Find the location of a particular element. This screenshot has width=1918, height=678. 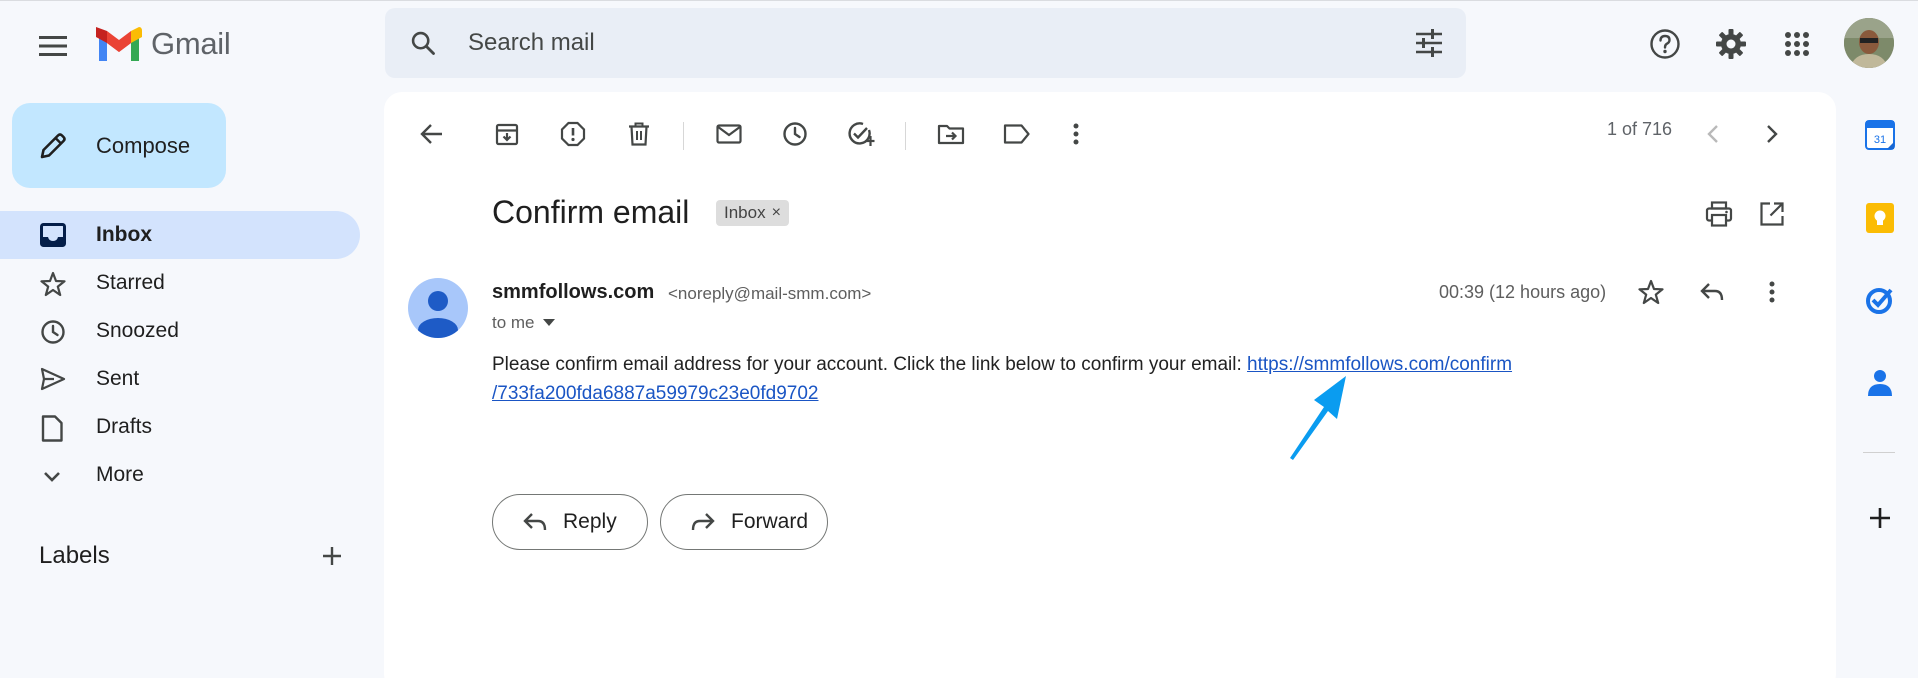

pointer-arrow-icon is located at coordinates (1318, 418).